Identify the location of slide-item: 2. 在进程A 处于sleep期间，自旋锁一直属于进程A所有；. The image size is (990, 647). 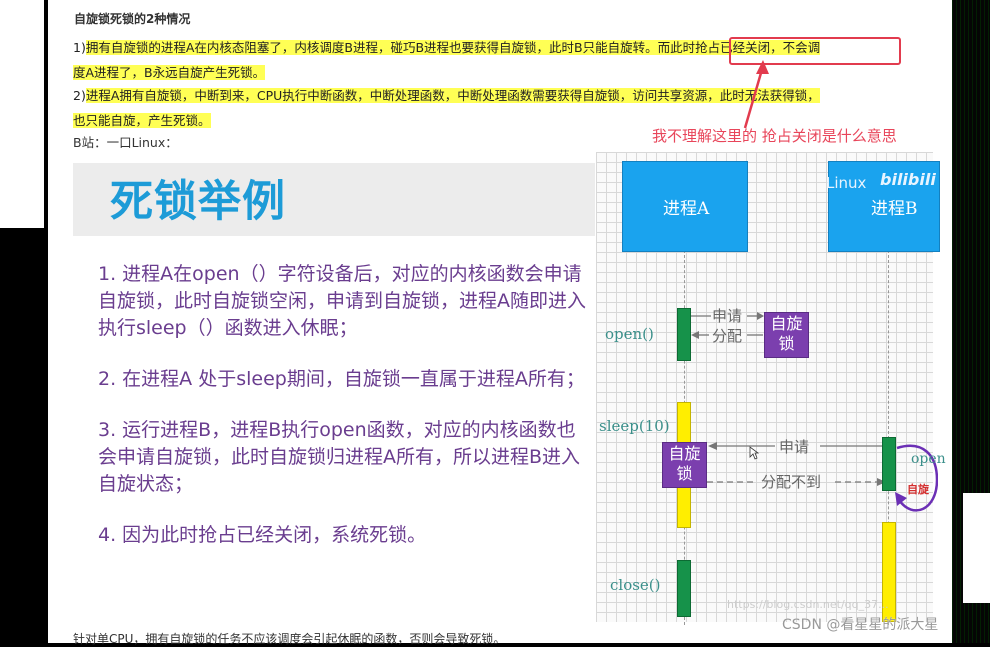
(341, 379).